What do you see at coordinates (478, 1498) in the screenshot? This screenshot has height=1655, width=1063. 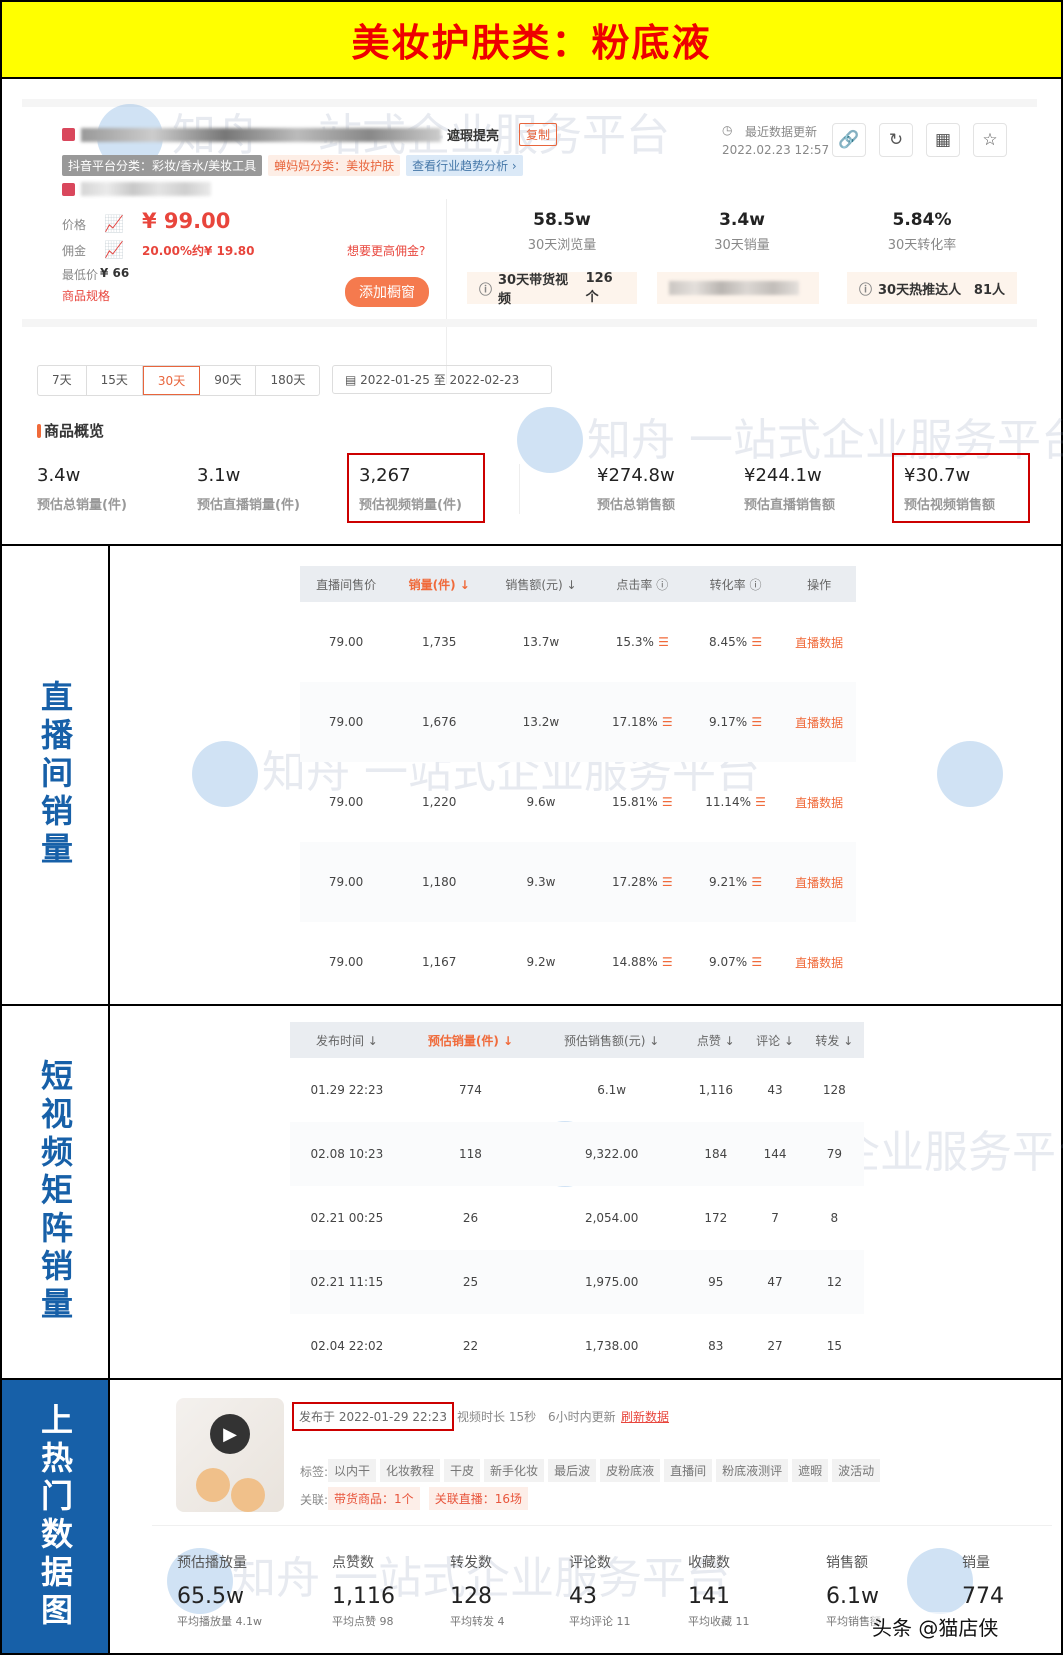 I see `related-lives-link: 关联直播：16场` at bounding box center [478, 1498].